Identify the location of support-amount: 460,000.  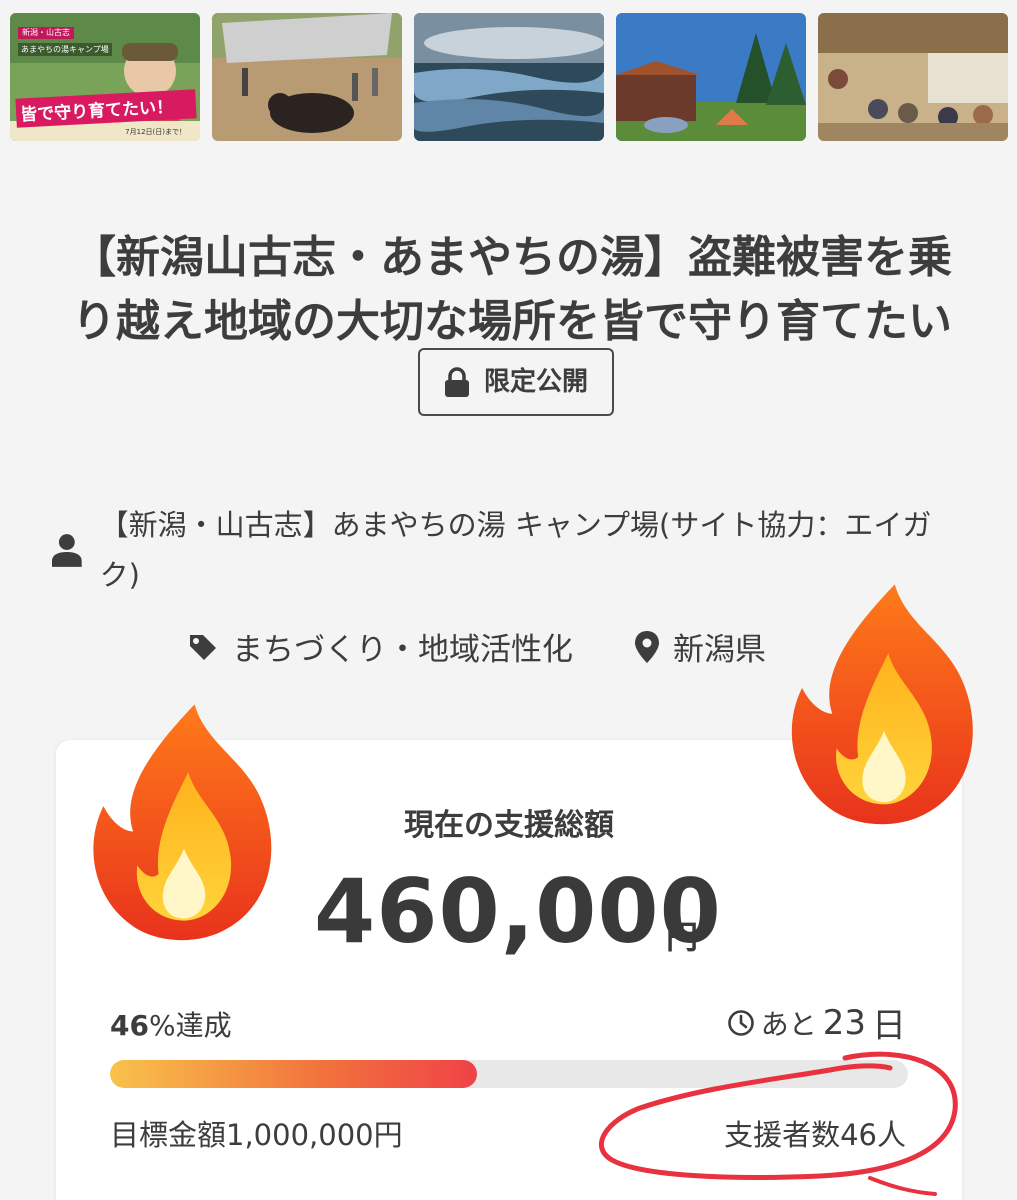
(518, 911).